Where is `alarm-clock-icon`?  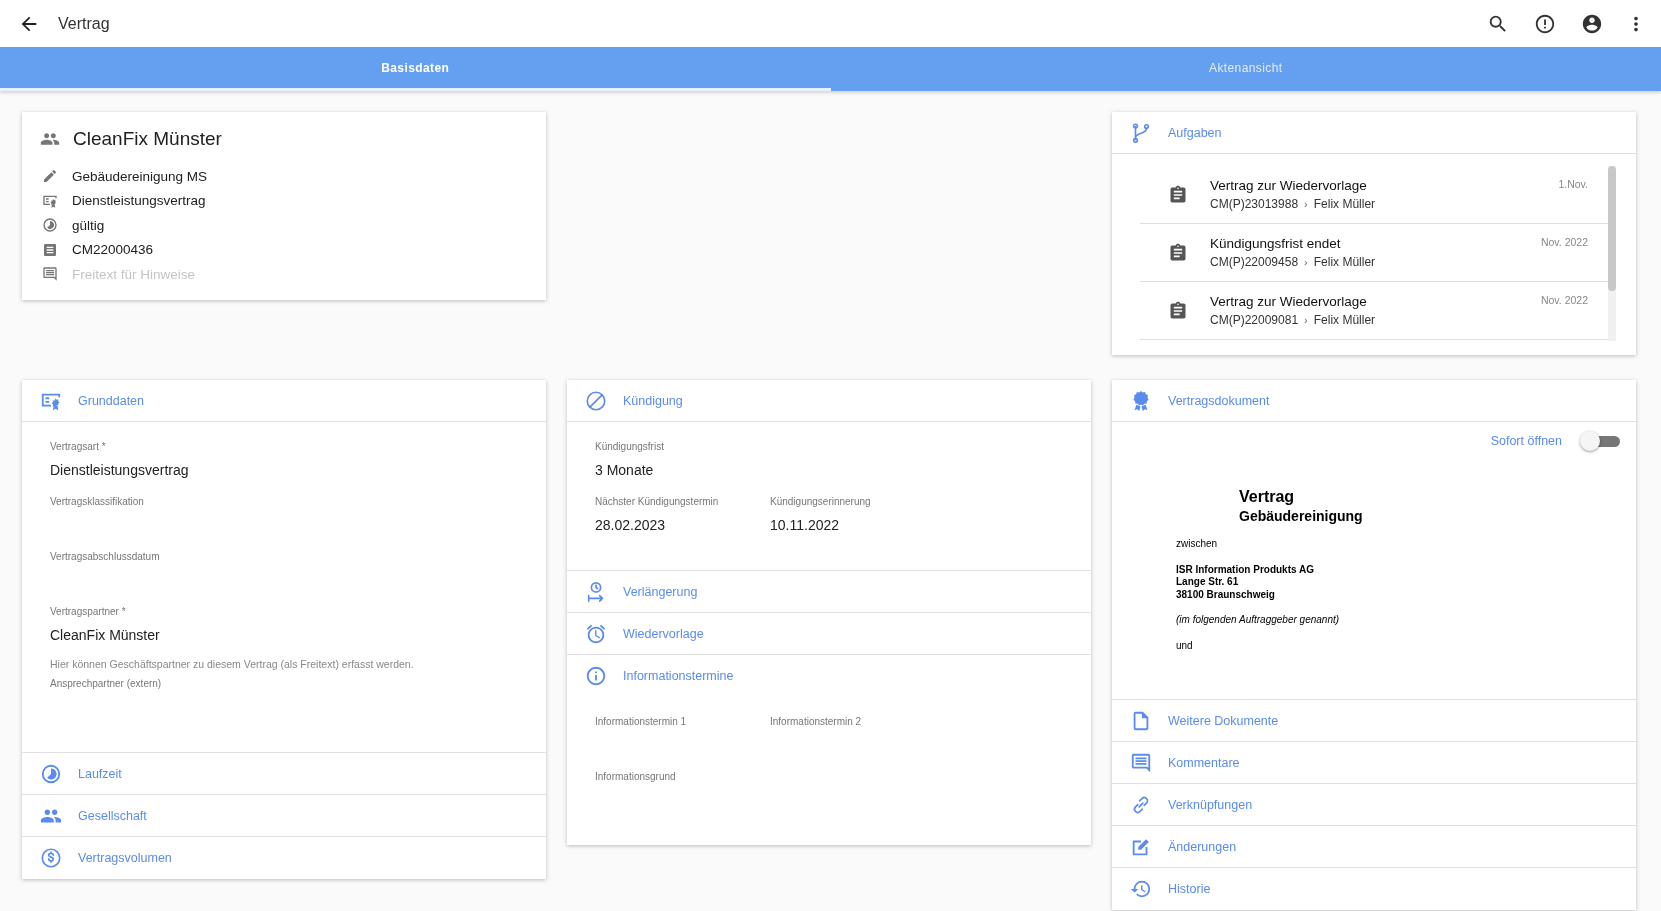 alarm-clock-icon is located at coordinates (596, 633).